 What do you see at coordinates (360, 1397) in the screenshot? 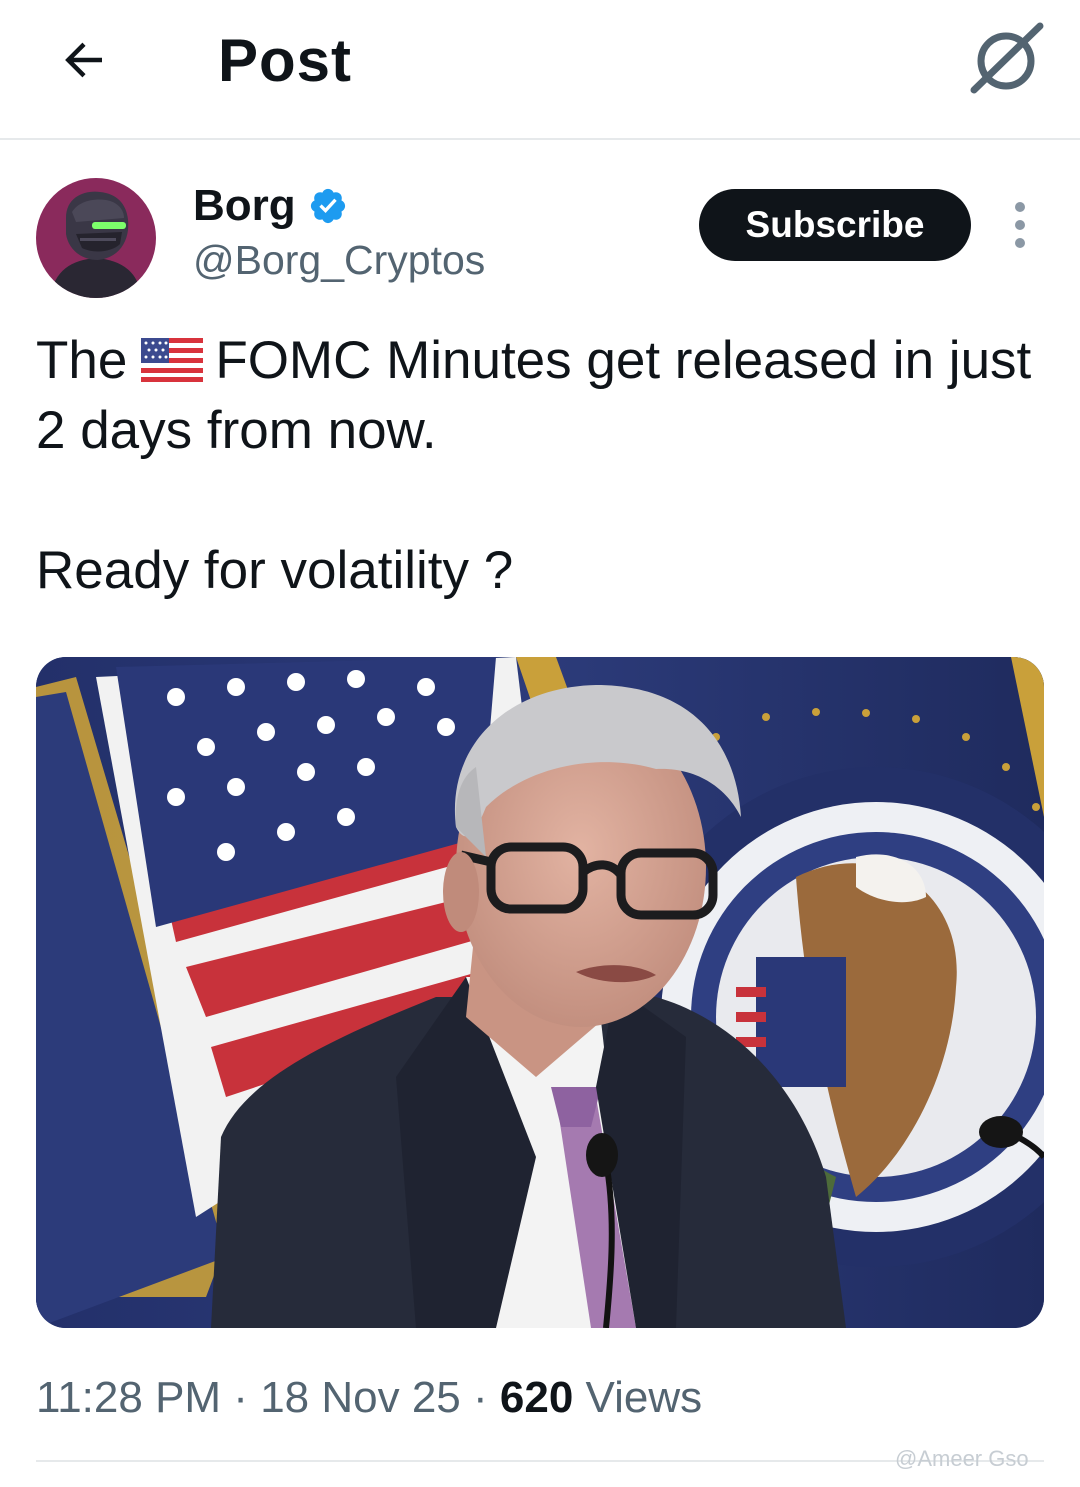
I see `post-date: 18 Nov 25` at bounding box center [360, 1397].